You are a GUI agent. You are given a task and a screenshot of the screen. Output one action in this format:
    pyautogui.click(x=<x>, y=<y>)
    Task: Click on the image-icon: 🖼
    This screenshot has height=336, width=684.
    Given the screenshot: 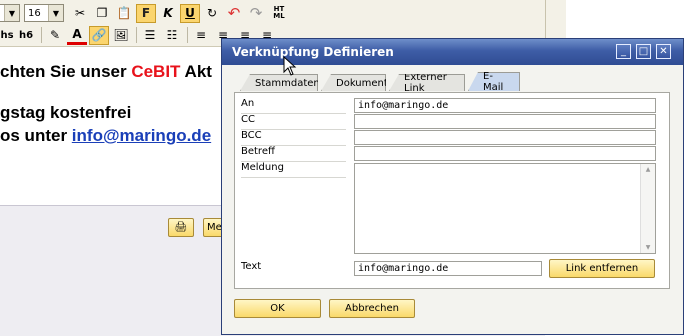 What is the action you would take?
    pyautogui.click(x=121, y=35)
    